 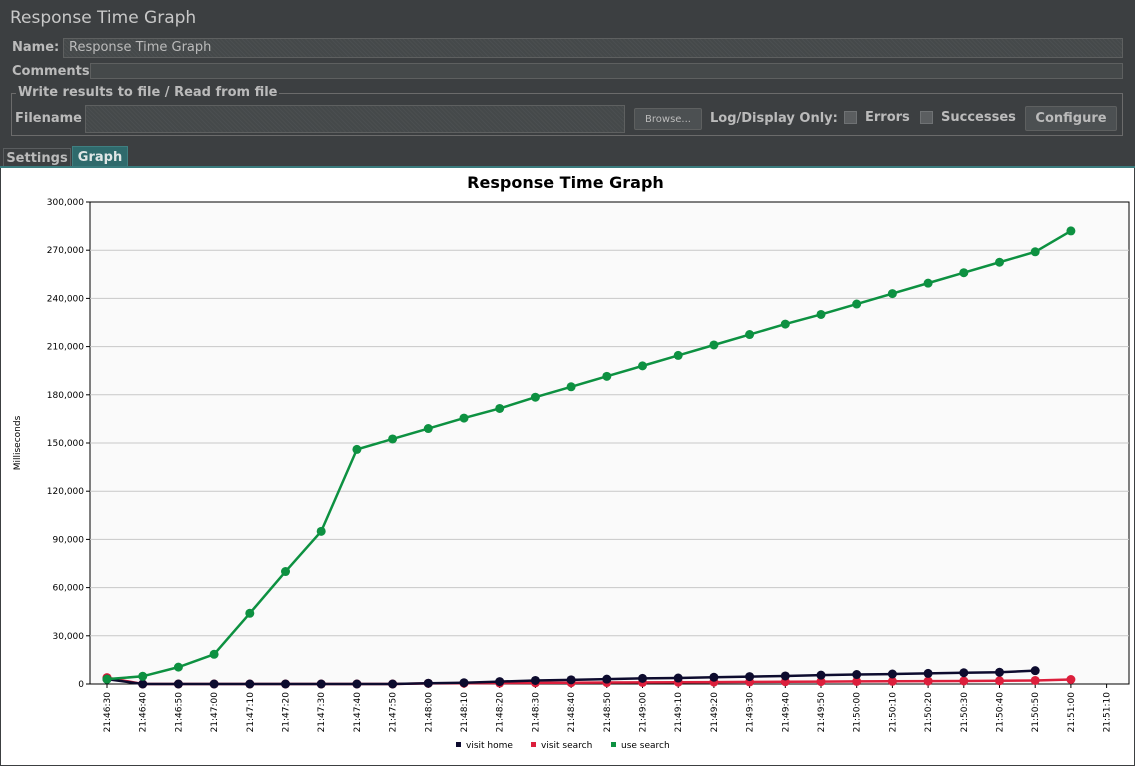 What do you see at coordinates (18, 442) in the screenshot?
I see `y-axis-label: Milliseconds` at bounding box center [18, 442].